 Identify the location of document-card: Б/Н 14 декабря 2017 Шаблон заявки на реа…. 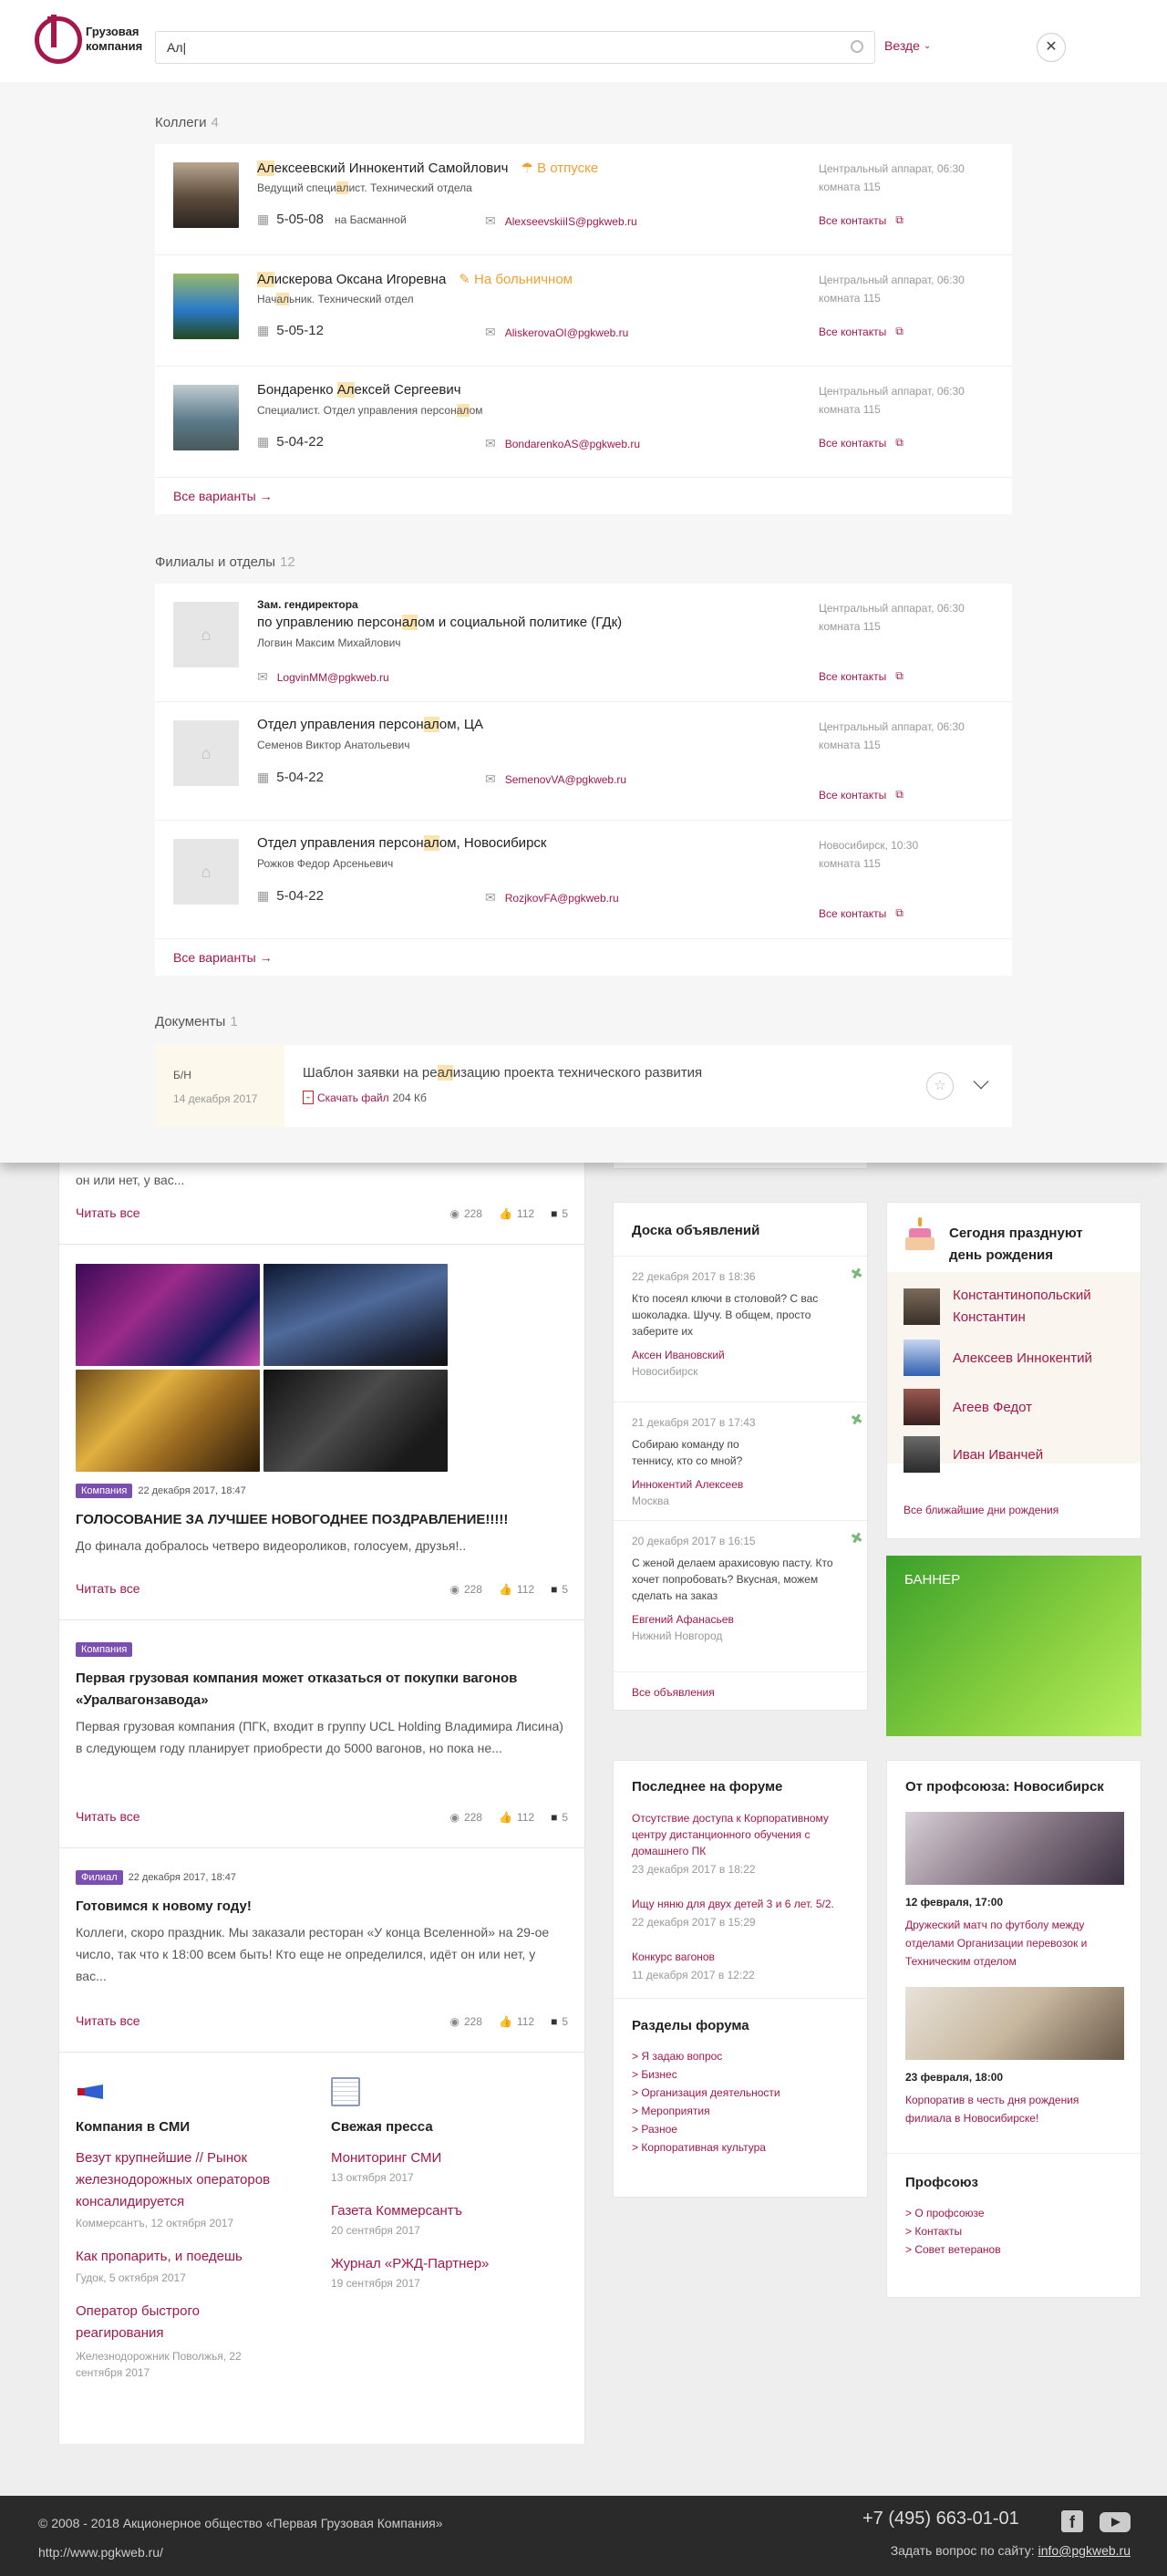
(583, 1086).